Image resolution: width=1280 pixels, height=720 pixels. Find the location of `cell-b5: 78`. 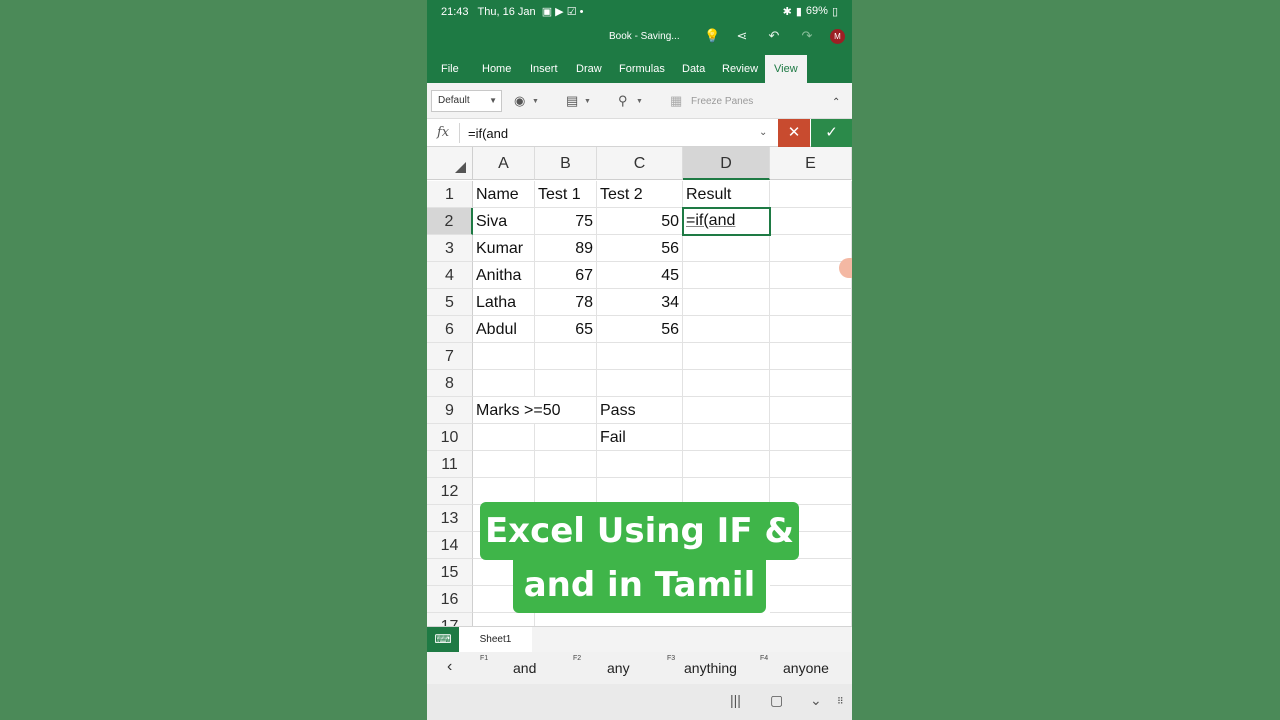

cell-b5: 78 is located at coordinates (566, 302).